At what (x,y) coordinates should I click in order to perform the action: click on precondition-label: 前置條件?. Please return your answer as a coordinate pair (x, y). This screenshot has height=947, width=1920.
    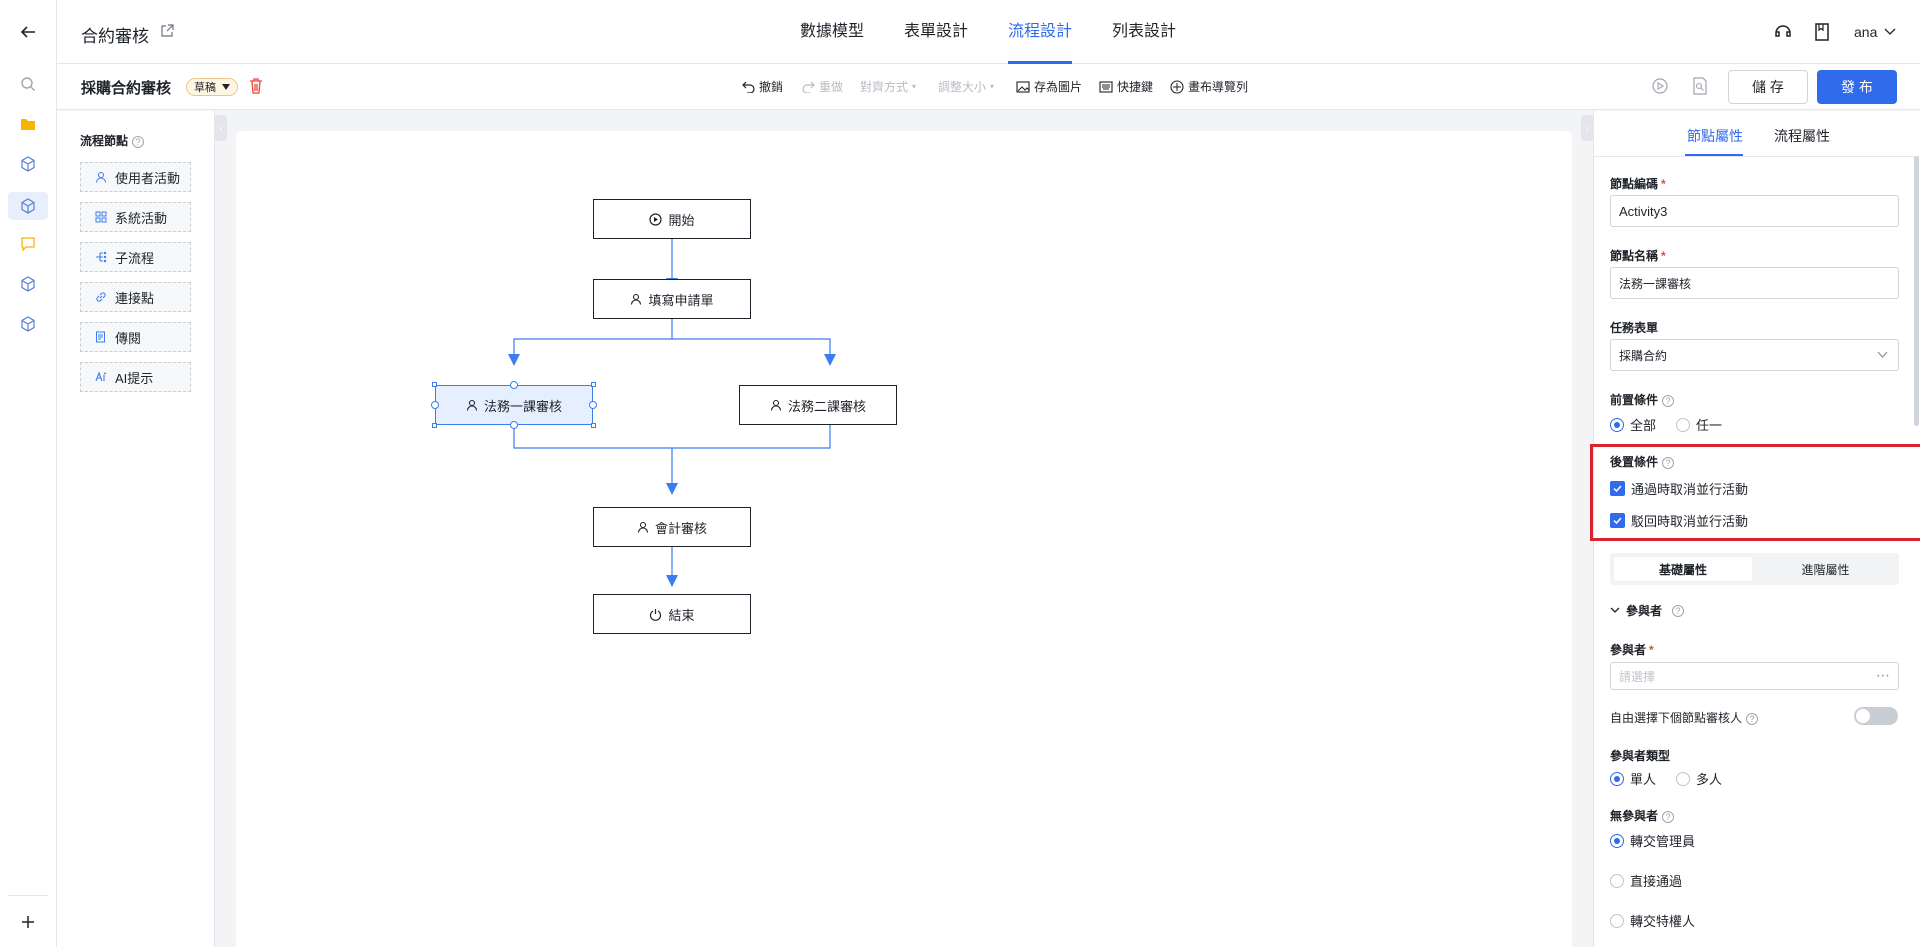
    Looking at the image, I should click on (1642, 399).